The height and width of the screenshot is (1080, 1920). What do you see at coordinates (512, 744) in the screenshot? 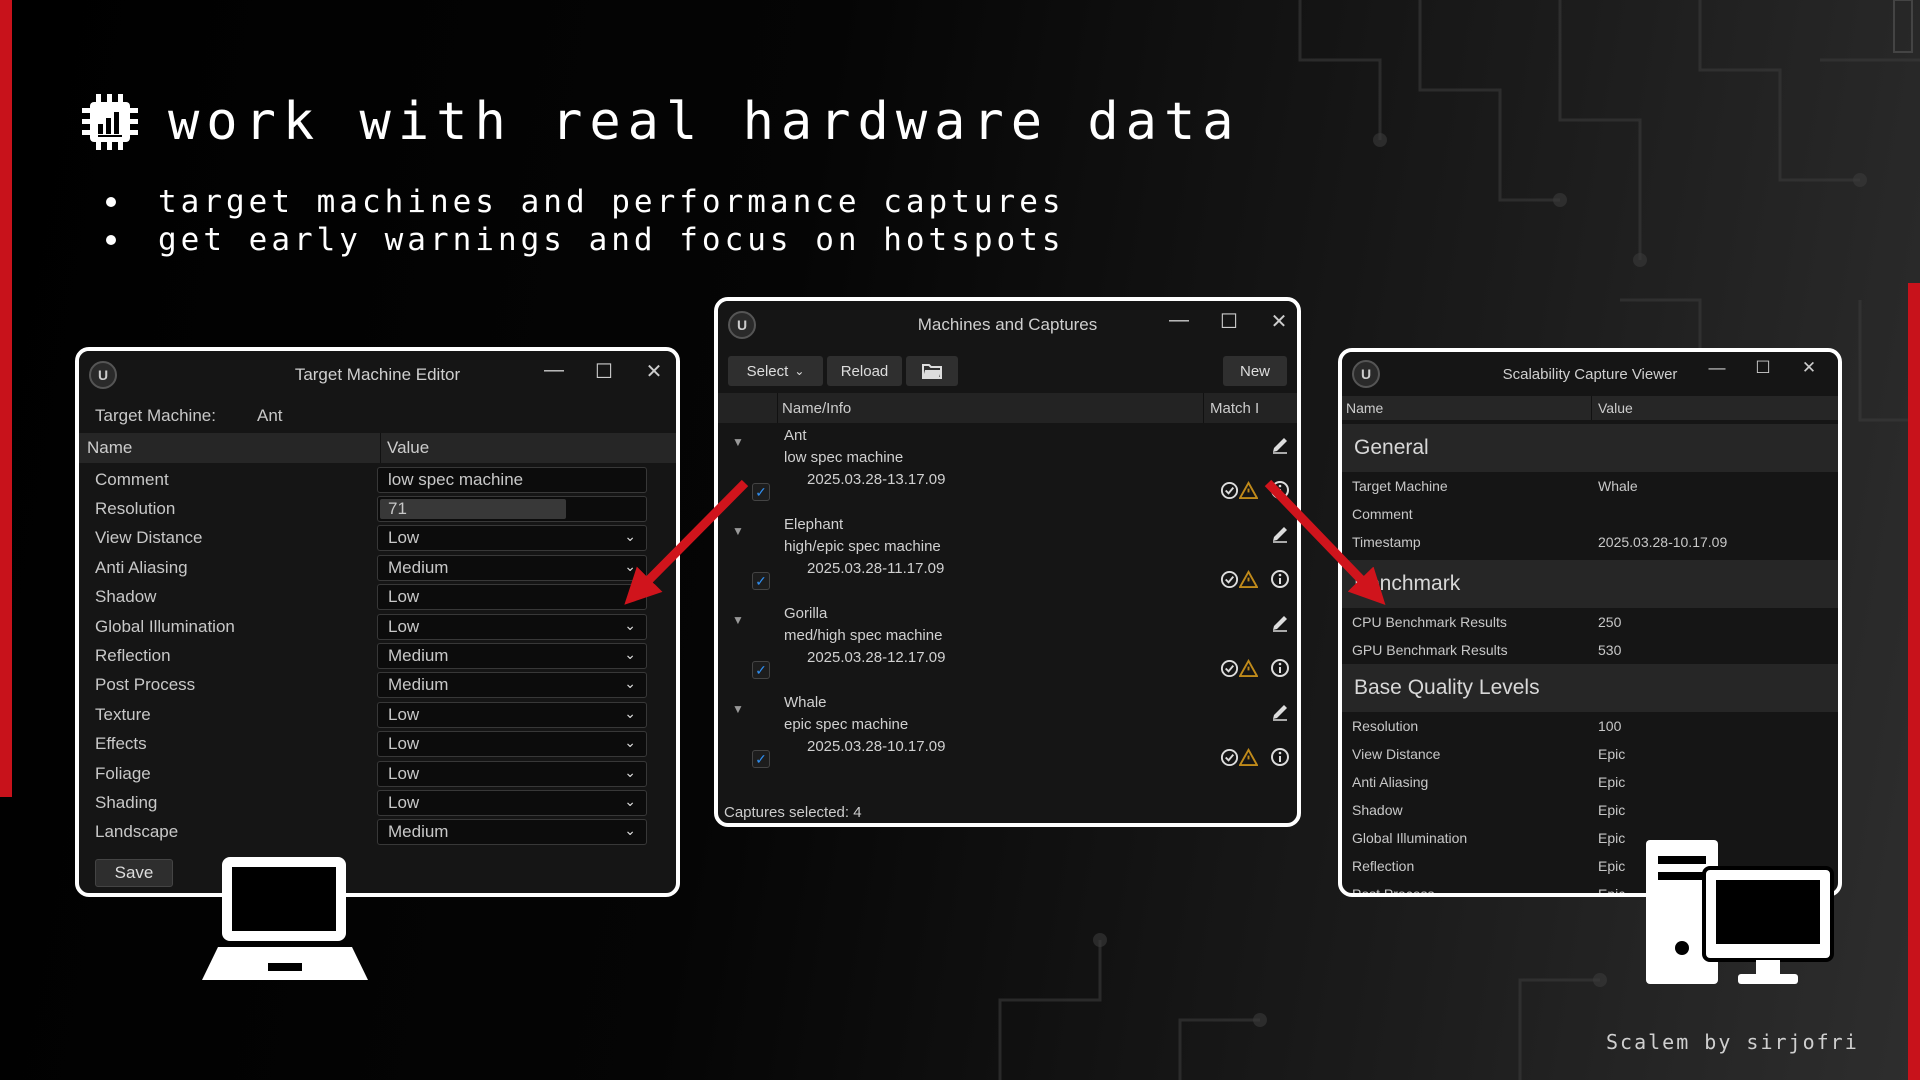
I see `effects-dropdown: Low ⌄` at bounding box center [512, 744].